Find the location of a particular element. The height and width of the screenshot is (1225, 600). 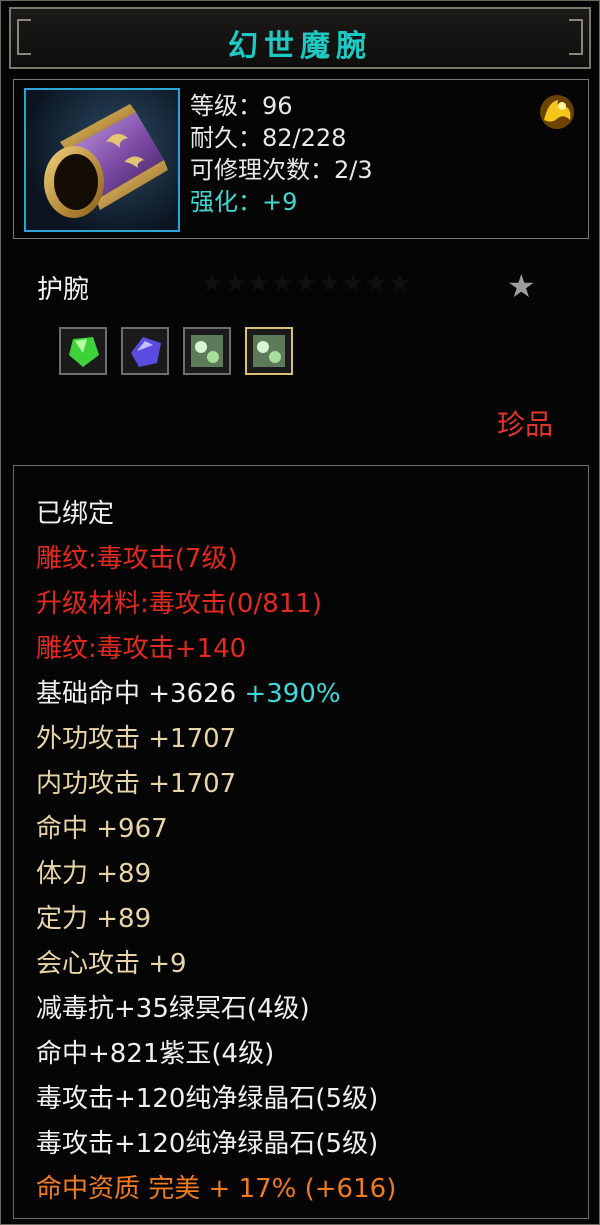

stamina-stat: 体力 +89 is located at coordinates (94, 874).